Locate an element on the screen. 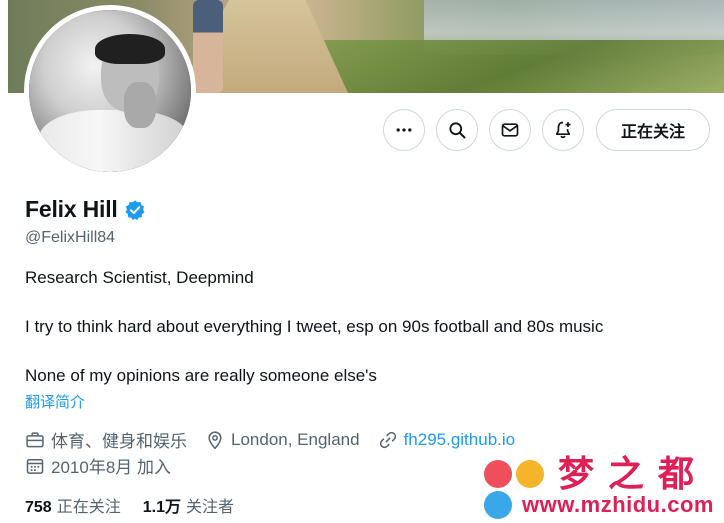  more-icon is located at coordinates (404, 130).